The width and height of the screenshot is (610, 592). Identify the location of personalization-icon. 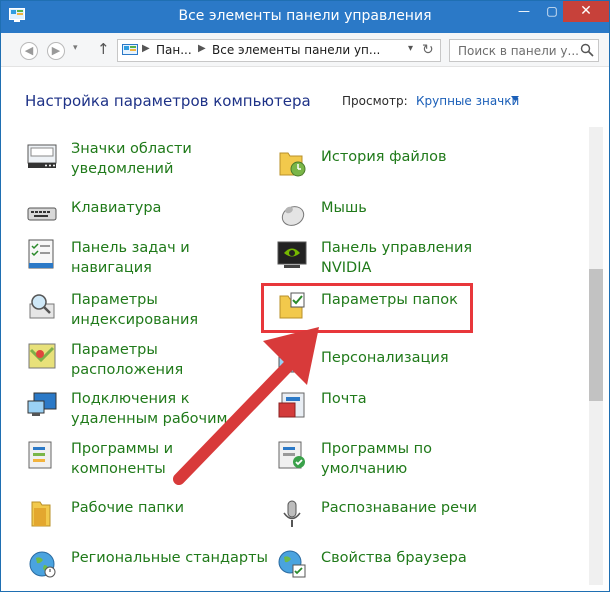
(292, 363).